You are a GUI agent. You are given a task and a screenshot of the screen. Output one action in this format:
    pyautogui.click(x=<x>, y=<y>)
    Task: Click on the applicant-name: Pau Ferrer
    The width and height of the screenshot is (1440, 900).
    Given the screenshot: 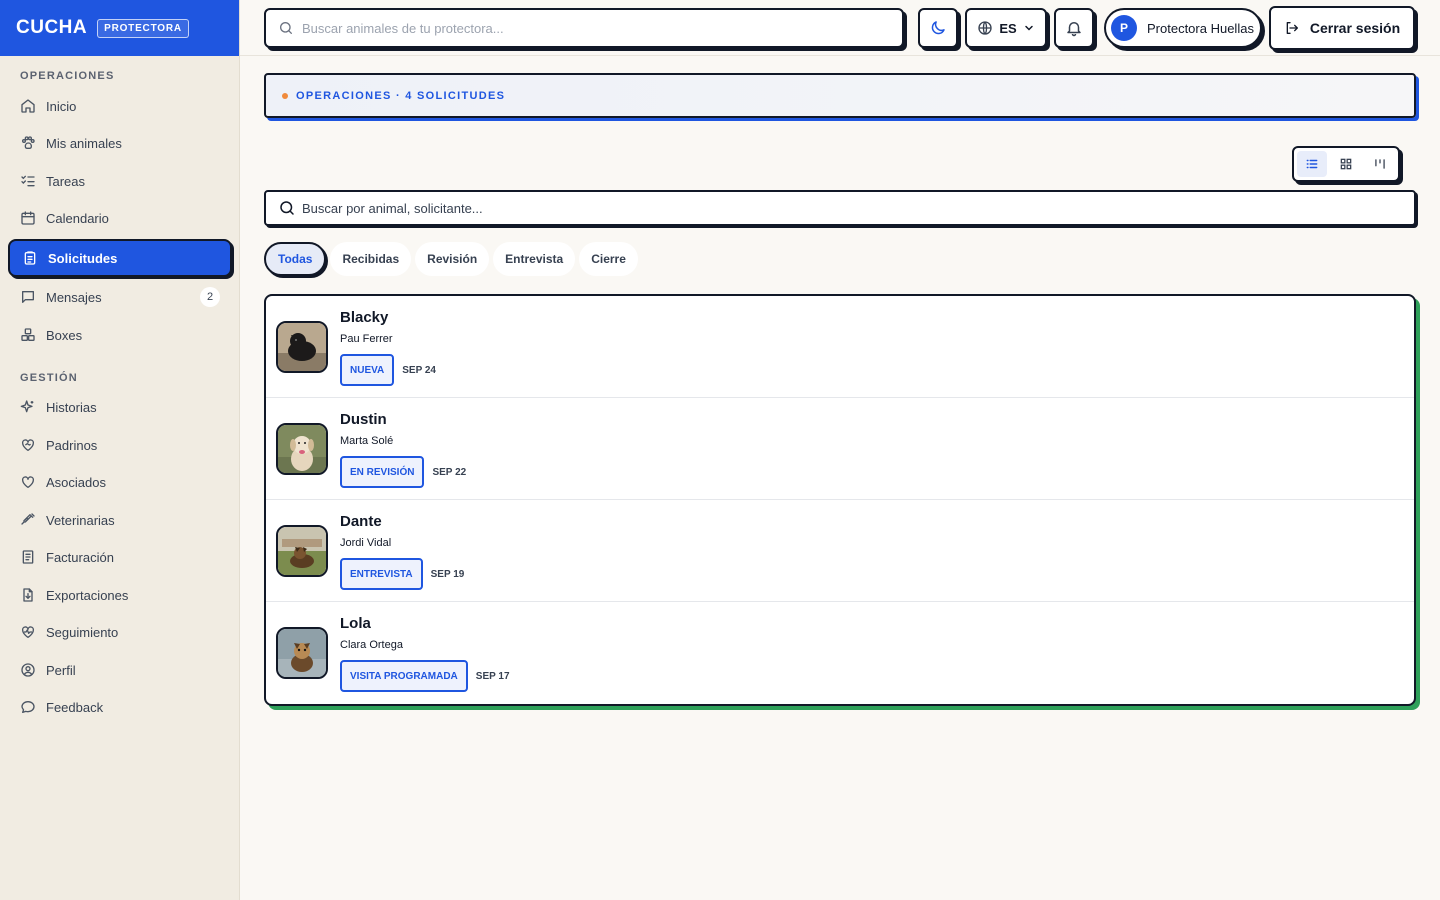 What is the action you would take?
    pyautogui.click(x=366, y=339)
    